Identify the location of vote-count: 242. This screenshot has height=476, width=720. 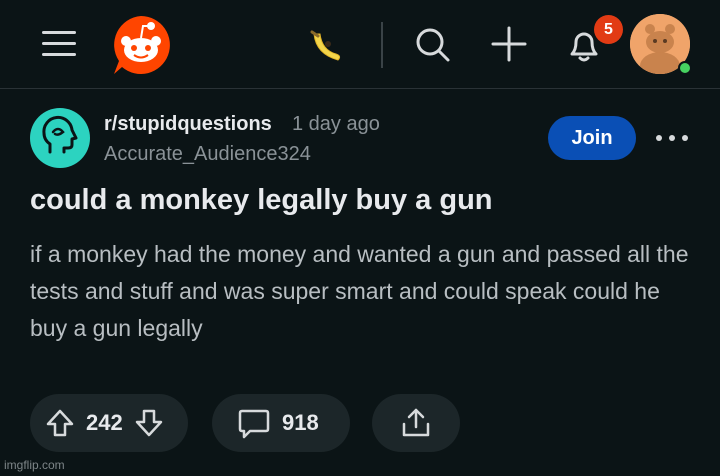
(104, 422).